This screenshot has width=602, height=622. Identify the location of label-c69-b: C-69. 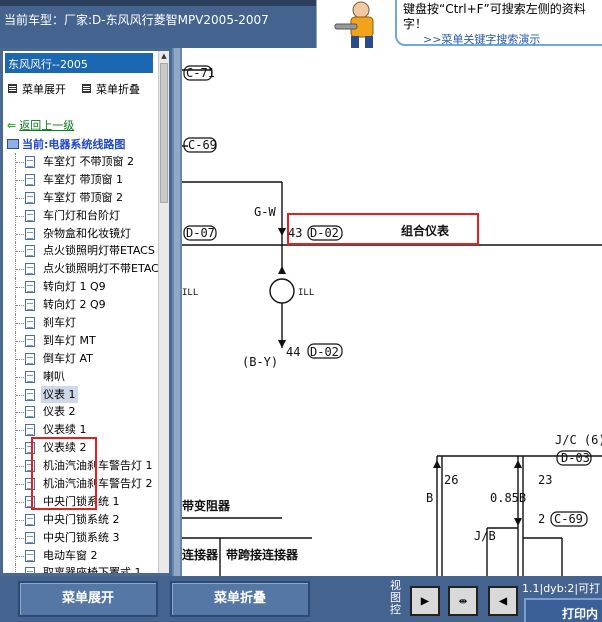
(568, 519).